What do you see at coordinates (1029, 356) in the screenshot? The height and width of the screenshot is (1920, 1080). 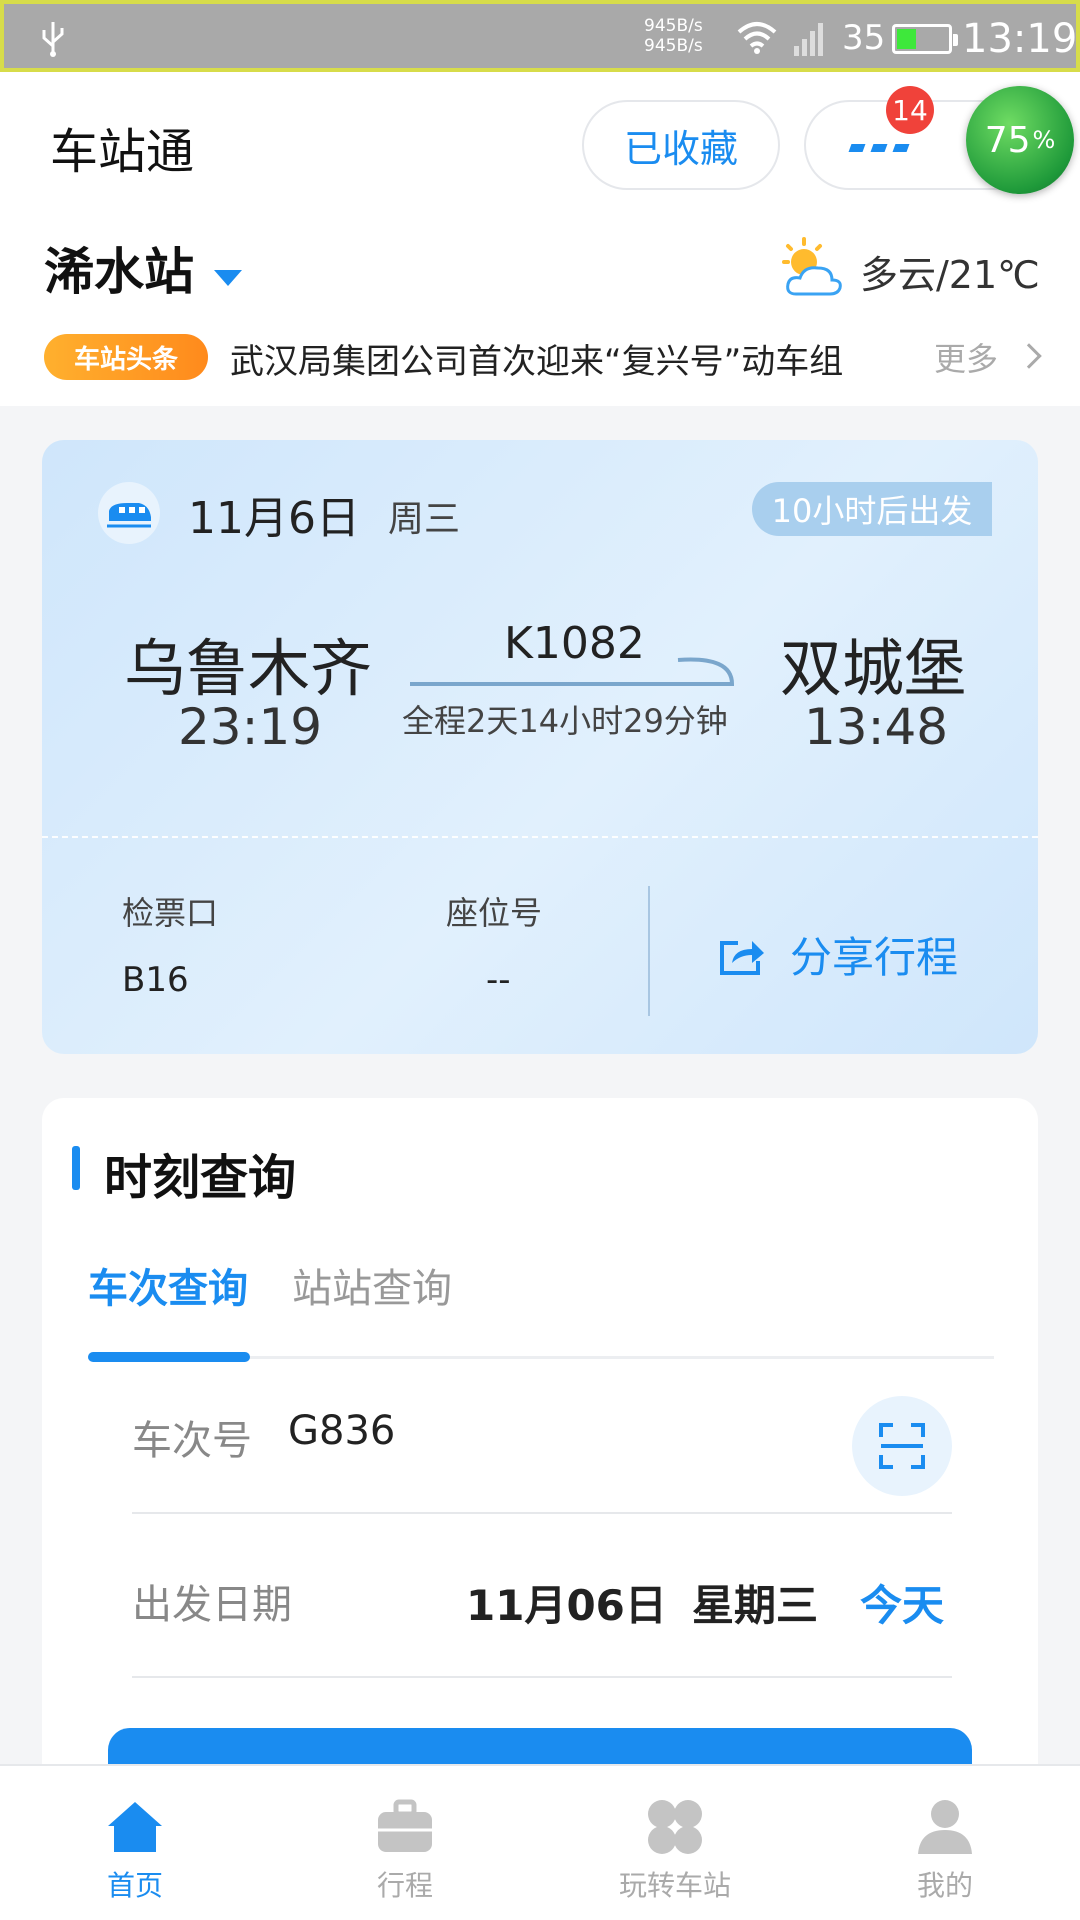 I see `chevron-right-icon` at bounding box center [1029, 356].